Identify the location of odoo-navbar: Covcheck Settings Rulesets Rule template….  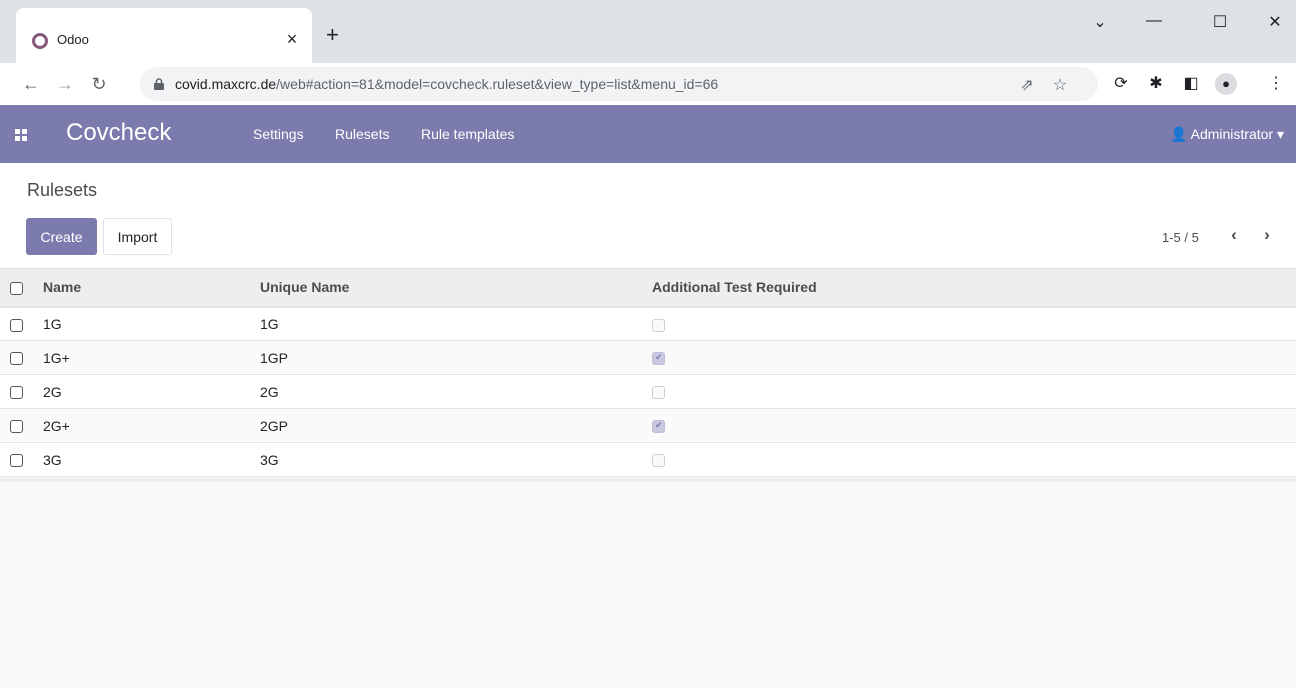
(648, 134).